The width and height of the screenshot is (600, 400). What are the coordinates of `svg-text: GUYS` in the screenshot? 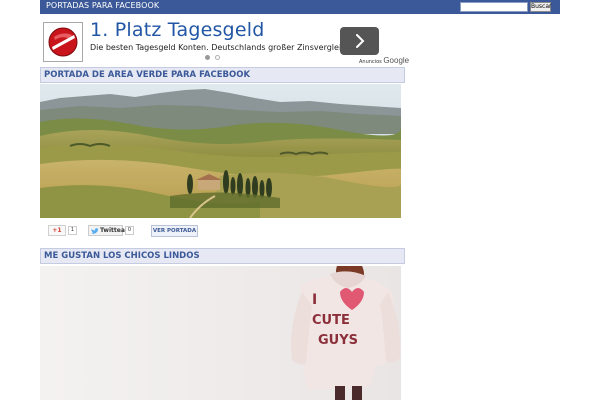 It's located at (338, 340).